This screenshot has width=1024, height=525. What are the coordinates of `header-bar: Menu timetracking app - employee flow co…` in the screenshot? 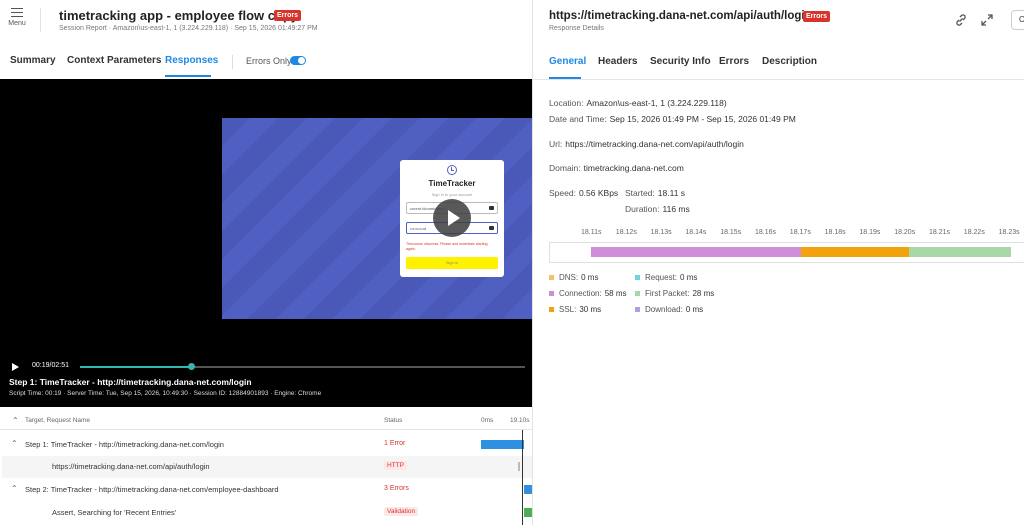 It's located at (266, 20).